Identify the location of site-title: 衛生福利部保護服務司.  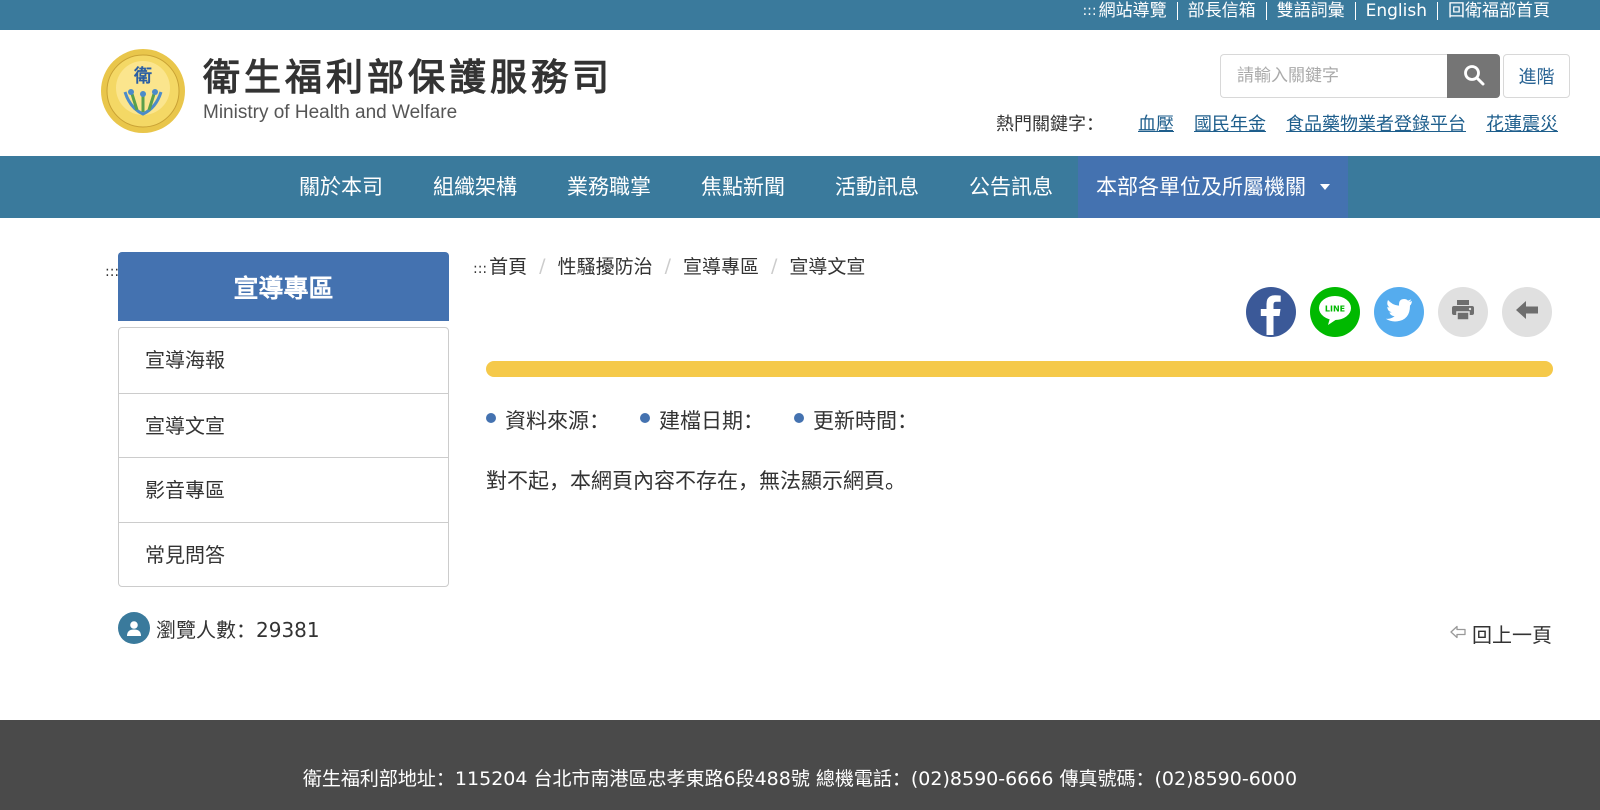
(408, 78).